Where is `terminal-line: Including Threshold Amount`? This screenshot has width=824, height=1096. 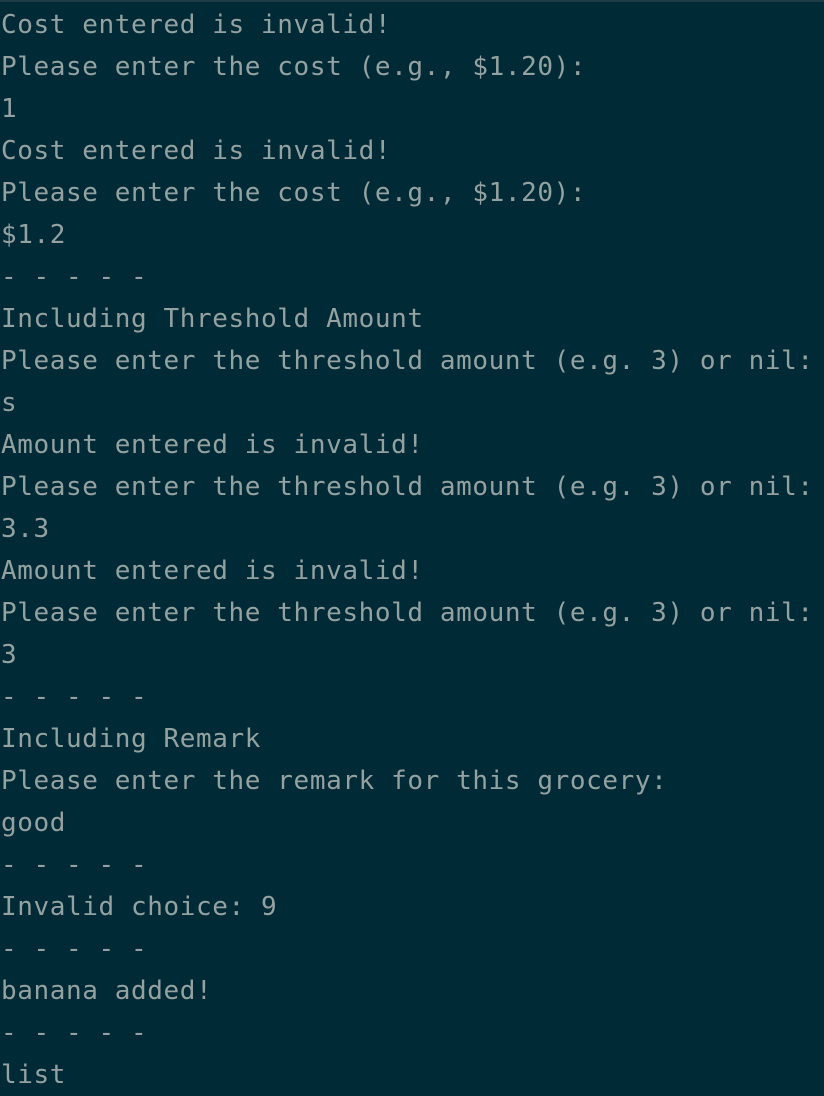
terminal-line: Including Threshold Amount is located at coordinates (212, 319).